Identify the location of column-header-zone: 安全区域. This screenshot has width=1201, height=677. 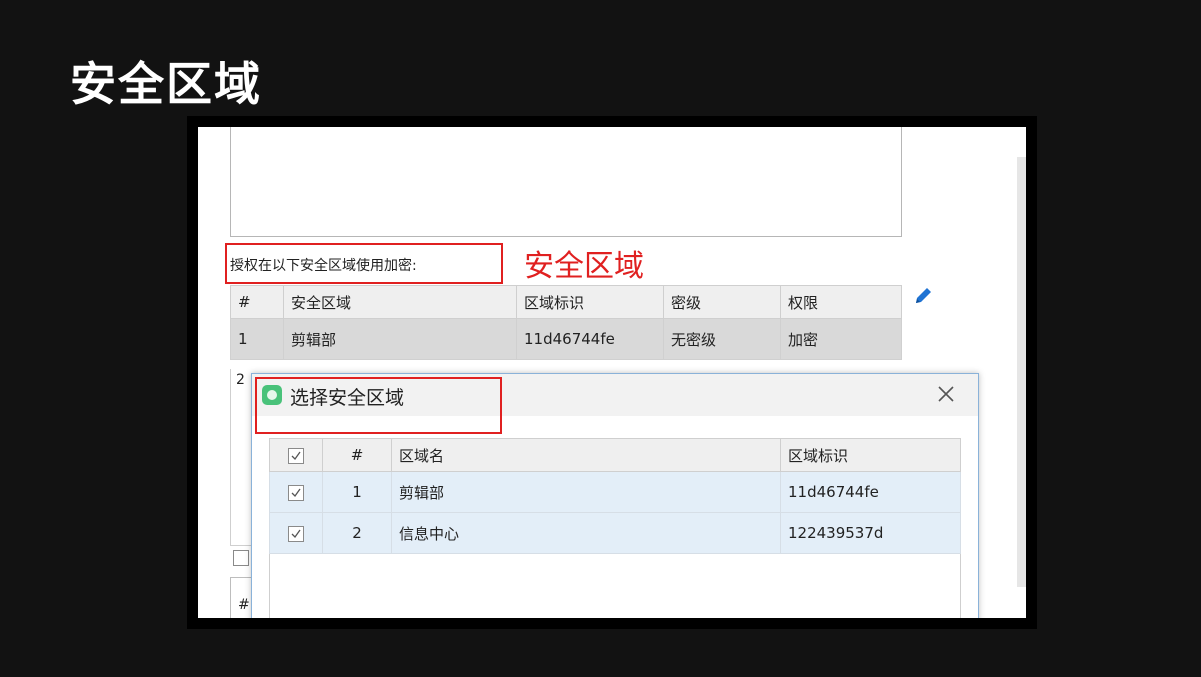
(400, 302).